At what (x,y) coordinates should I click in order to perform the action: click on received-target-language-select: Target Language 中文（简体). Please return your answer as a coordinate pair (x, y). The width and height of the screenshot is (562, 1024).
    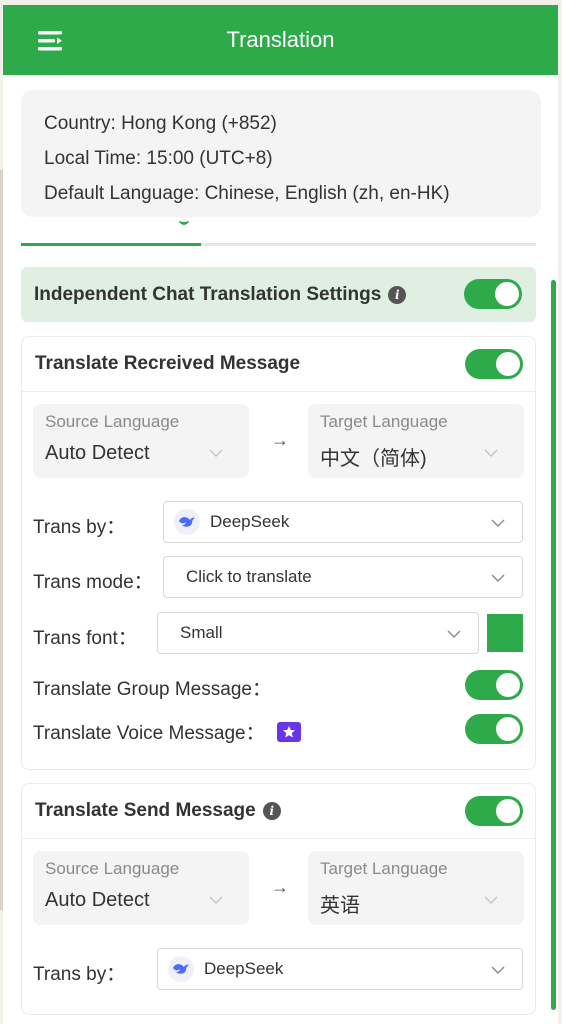
    Looking at the image, I should click on (416, 441).